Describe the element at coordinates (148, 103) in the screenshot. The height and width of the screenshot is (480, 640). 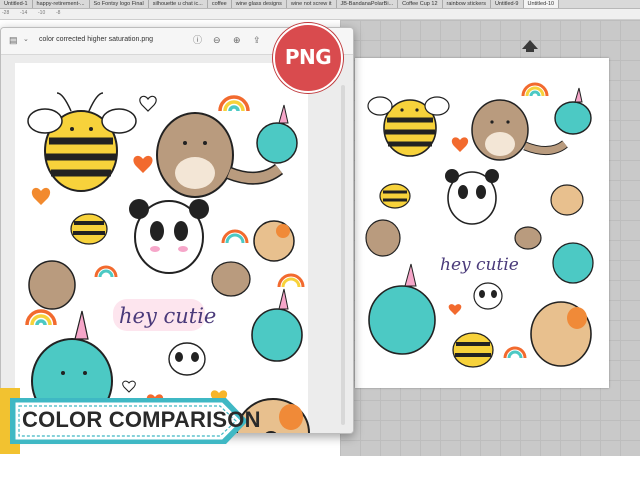
I see `heart-outline-sticker` at that location.